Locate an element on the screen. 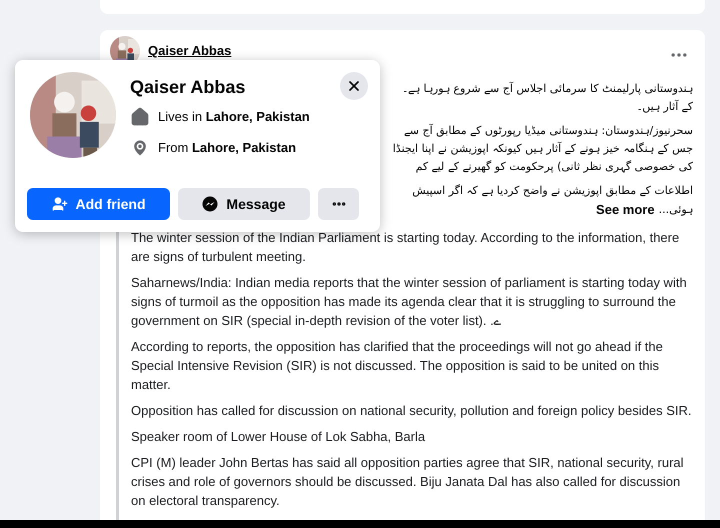 This screenshot has width=720, height=528. messenger-icon is located at coordinates (210, 204).